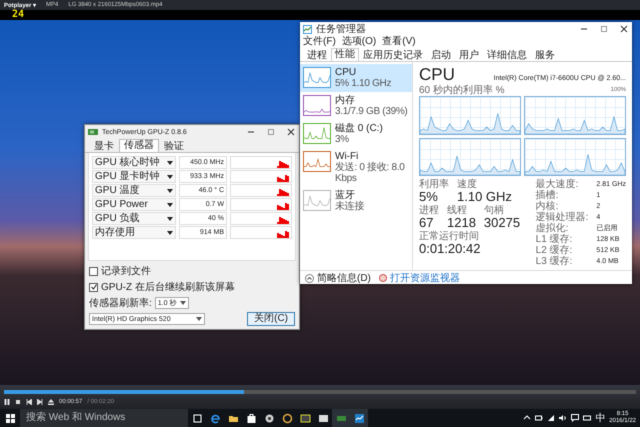  I want to click on graph-caption: 60 秒内的利用率 %, so click(462, 90).